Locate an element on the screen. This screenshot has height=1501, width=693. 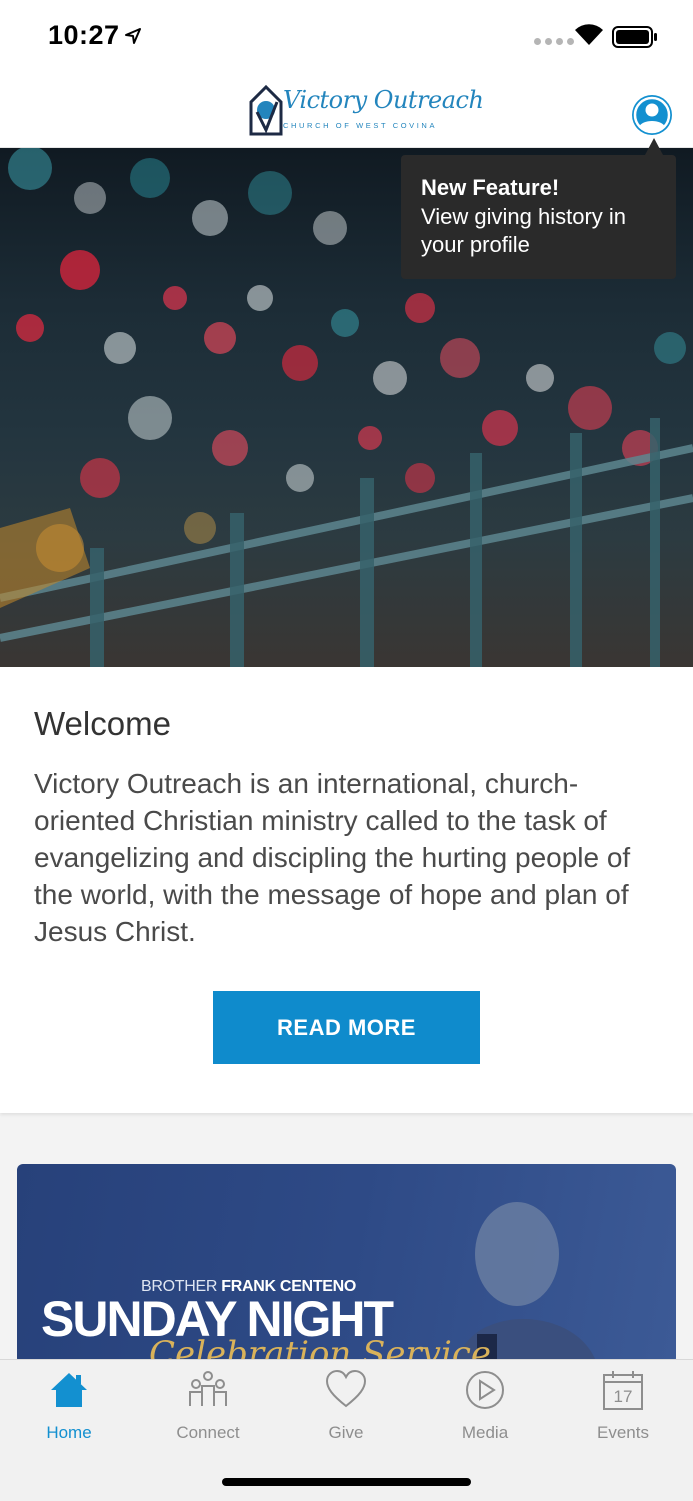
app-header: Victory Outreach CHURCH OF WEST COVINA is located at coordinates (346, 112).